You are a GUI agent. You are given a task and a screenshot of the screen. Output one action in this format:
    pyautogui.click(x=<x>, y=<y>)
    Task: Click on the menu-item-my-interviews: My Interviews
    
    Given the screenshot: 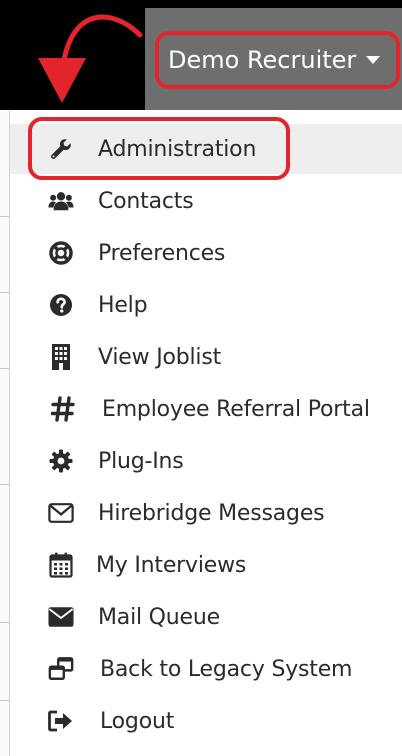 What is the action you would take?
    pyautogui.click(x=206, y=565)
    